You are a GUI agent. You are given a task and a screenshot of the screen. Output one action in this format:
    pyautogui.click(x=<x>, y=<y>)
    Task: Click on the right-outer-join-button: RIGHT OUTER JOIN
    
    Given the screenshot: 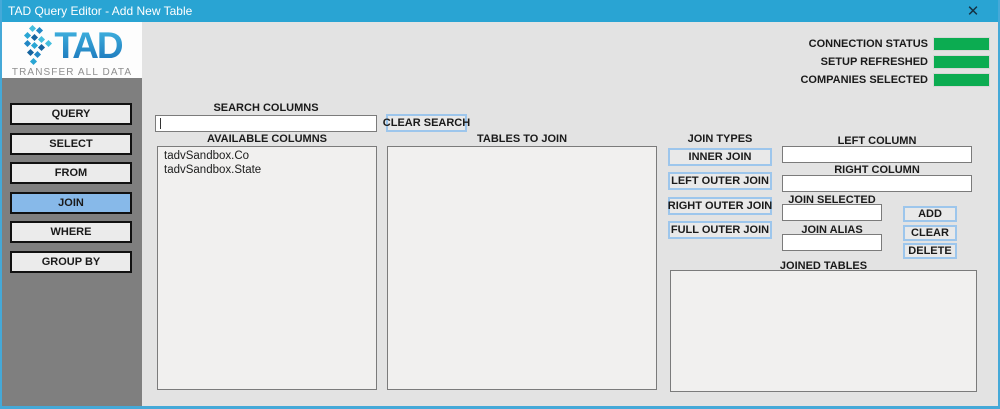 What is the action you would take?
    pyautogui.click(x=720, y=206)
    